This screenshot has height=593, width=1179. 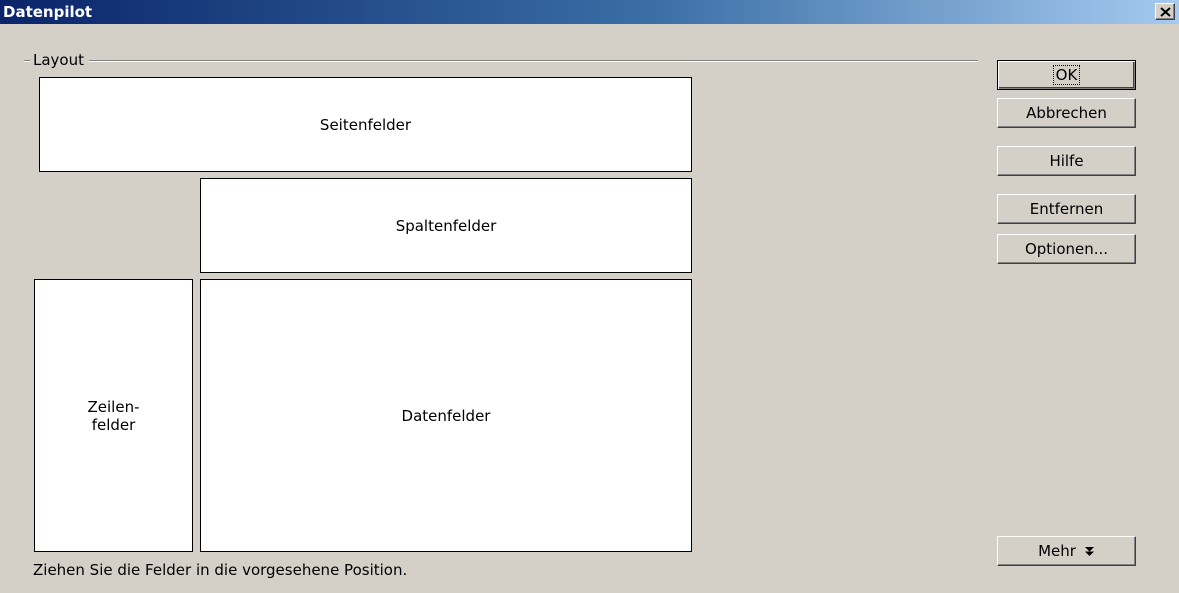 What do you see at coordinates (48, 12) in the screenshot?
I see `window-title: Datenpilot` at bounding box center [48, 12].